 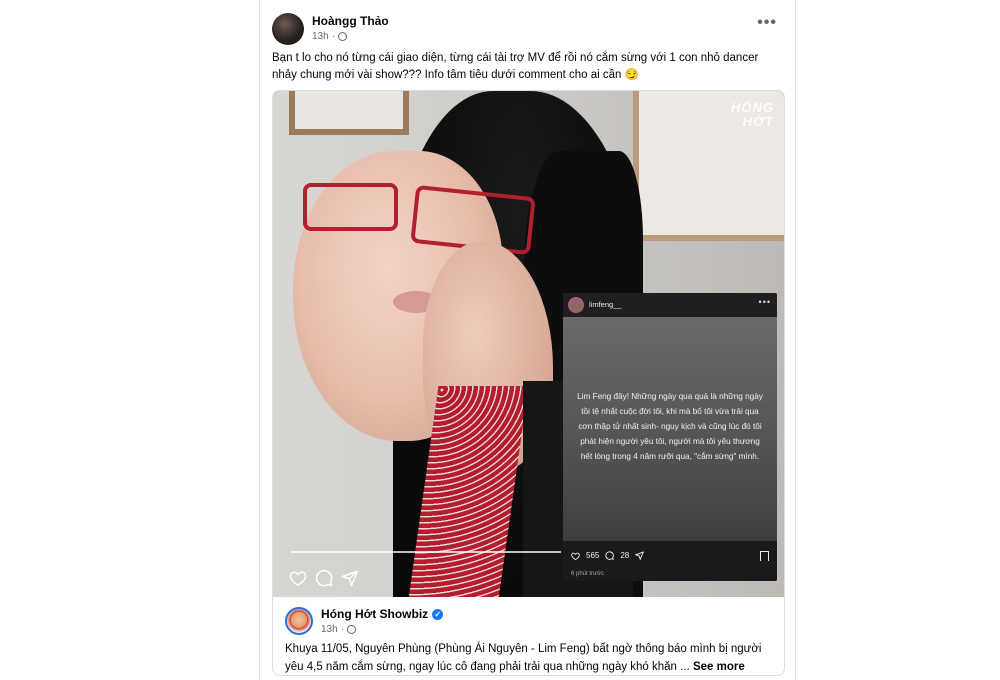 What do you see at coordinates (320, 36) in the screenshot?
I see `post-time: 13h` at bounding box center [320, 36].